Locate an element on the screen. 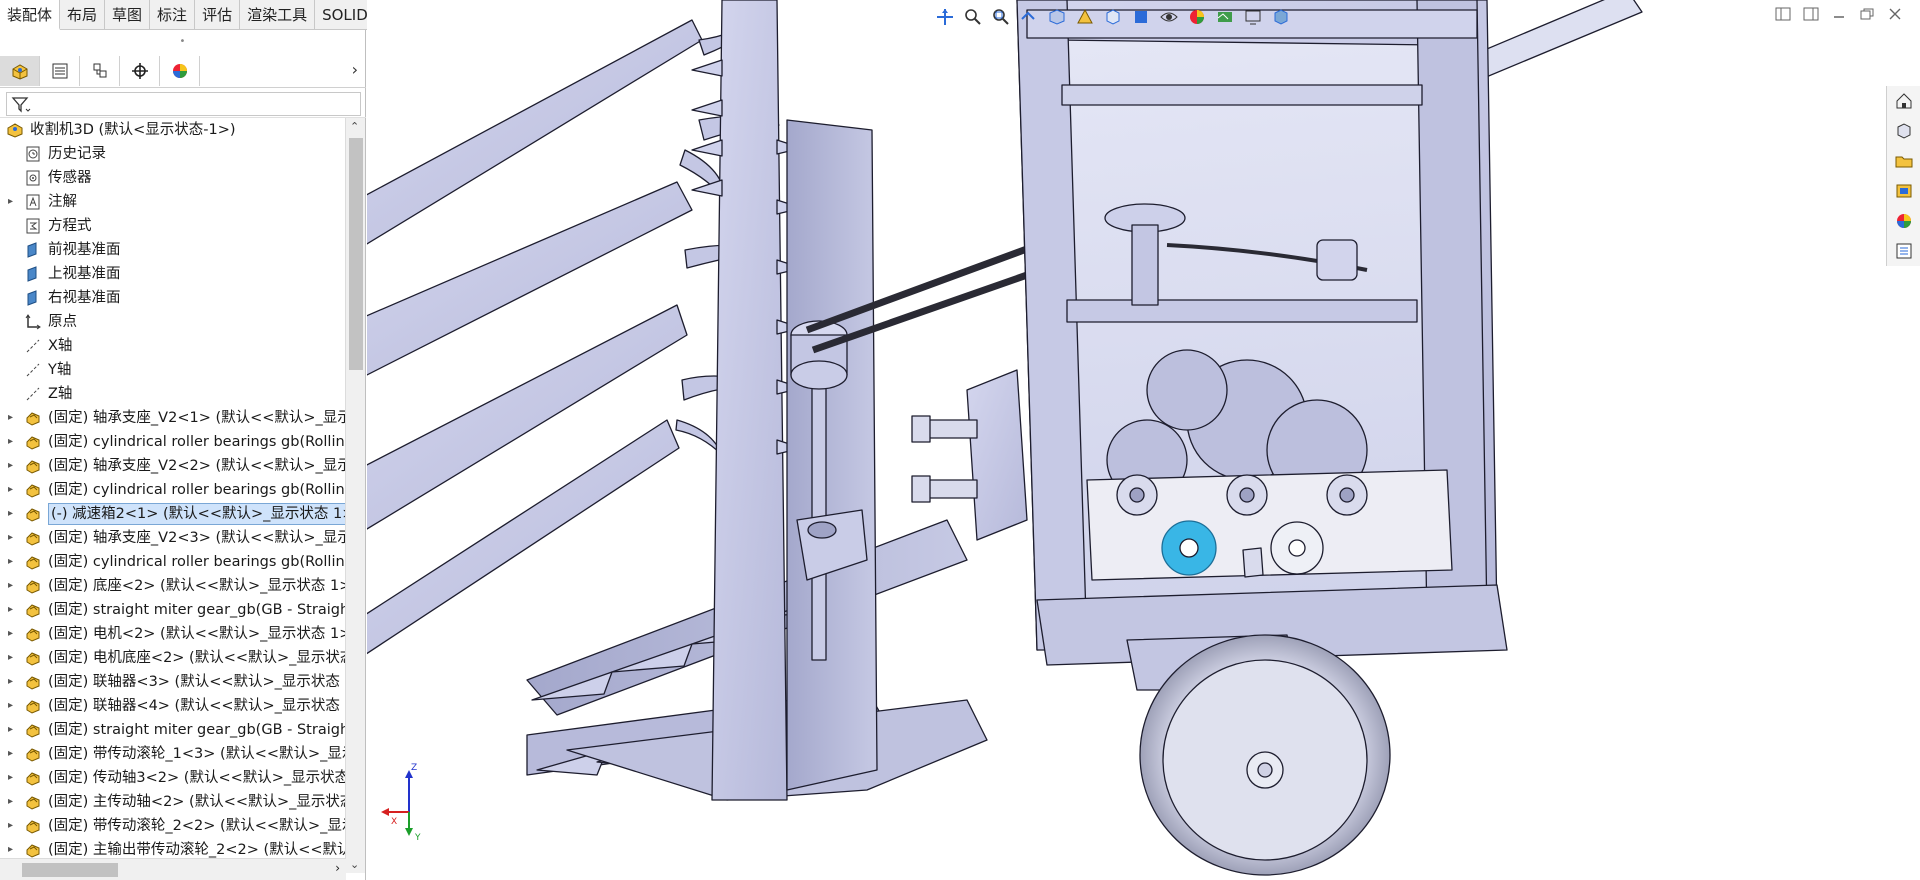 This screenshot has width=1920, height=880. close-icon is located at coordinates (1895, 14).